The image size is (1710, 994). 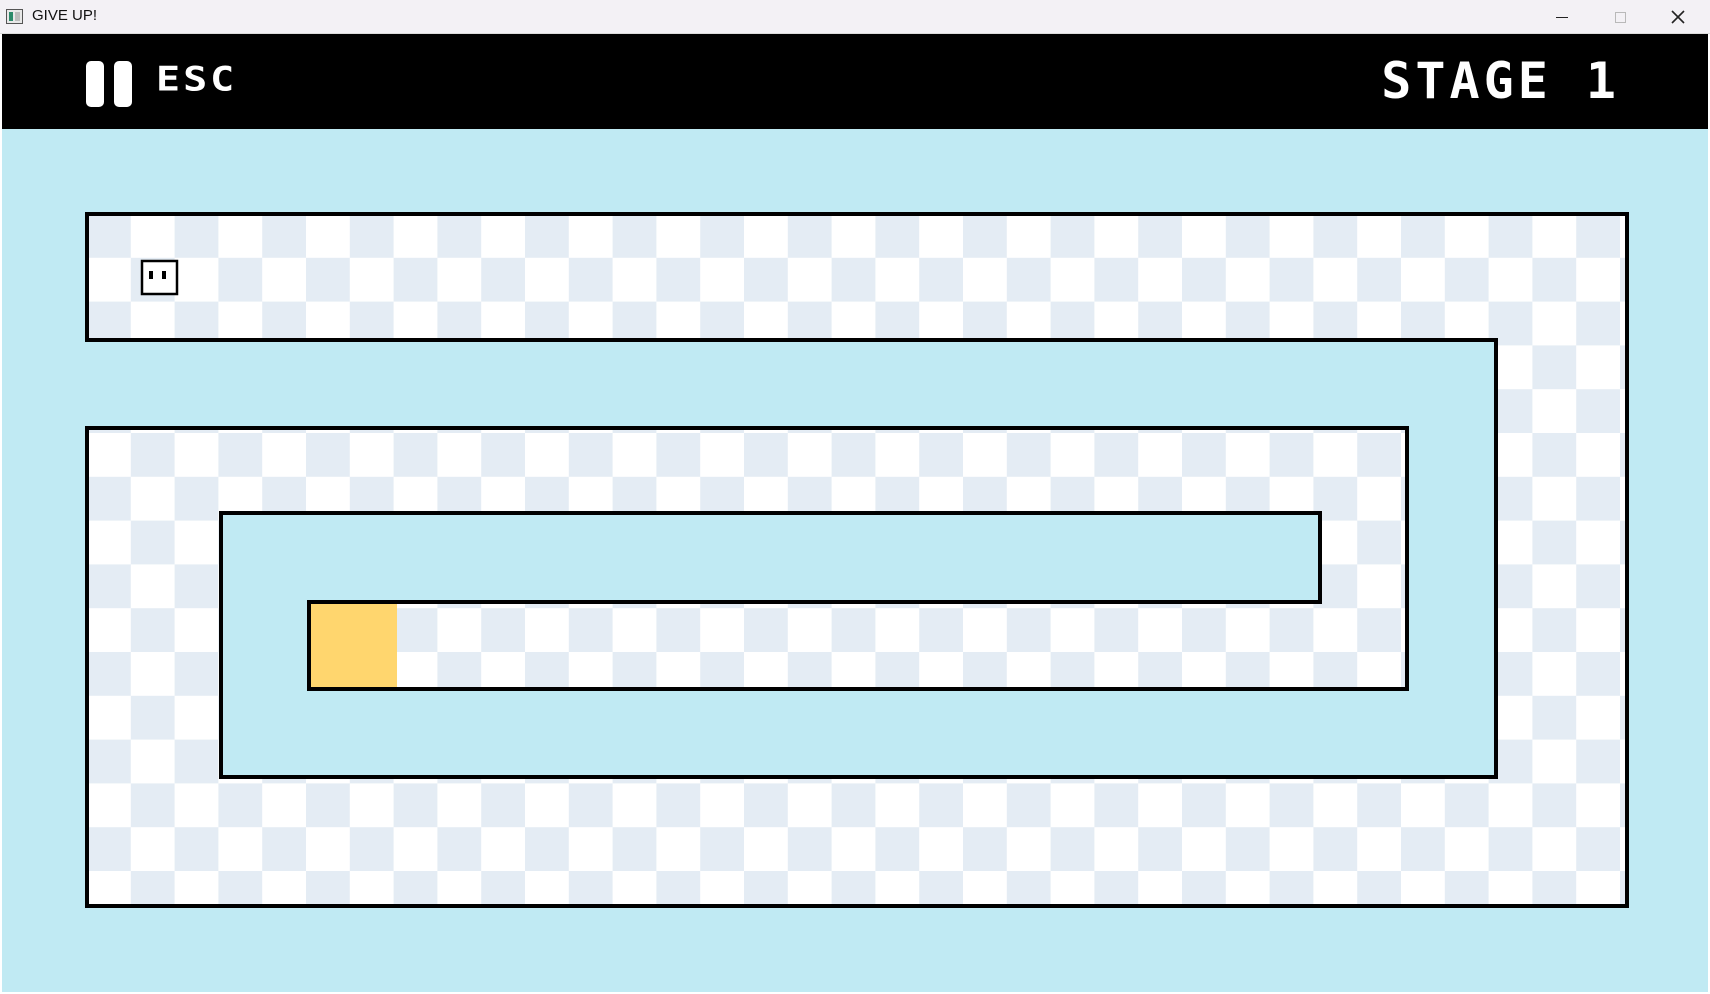 I want to click on pause-bar-right, so click(x=123, y=84).